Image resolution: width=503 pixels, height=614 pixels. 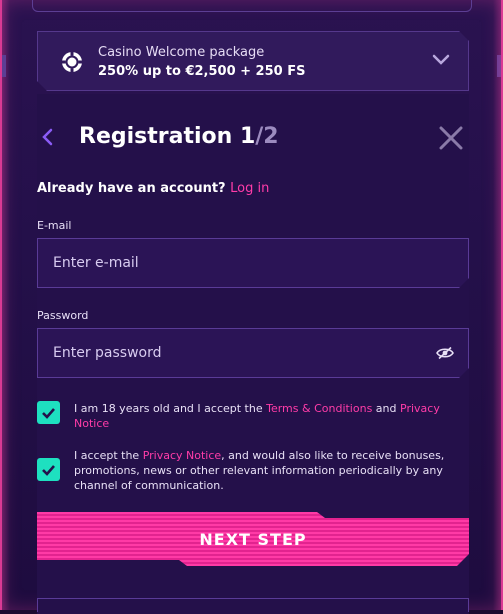 What do you see at coordinates (253, 263) in the screenshot?
I see `email-input: Enter e-mail` at bounding box center [253, 263].